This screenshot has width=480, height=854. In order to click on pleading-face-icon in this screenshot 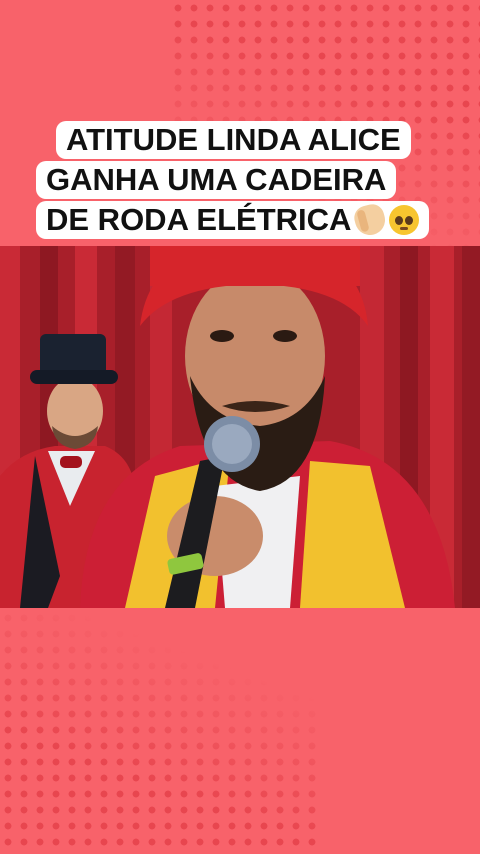, I will do `click(404, 220)`.